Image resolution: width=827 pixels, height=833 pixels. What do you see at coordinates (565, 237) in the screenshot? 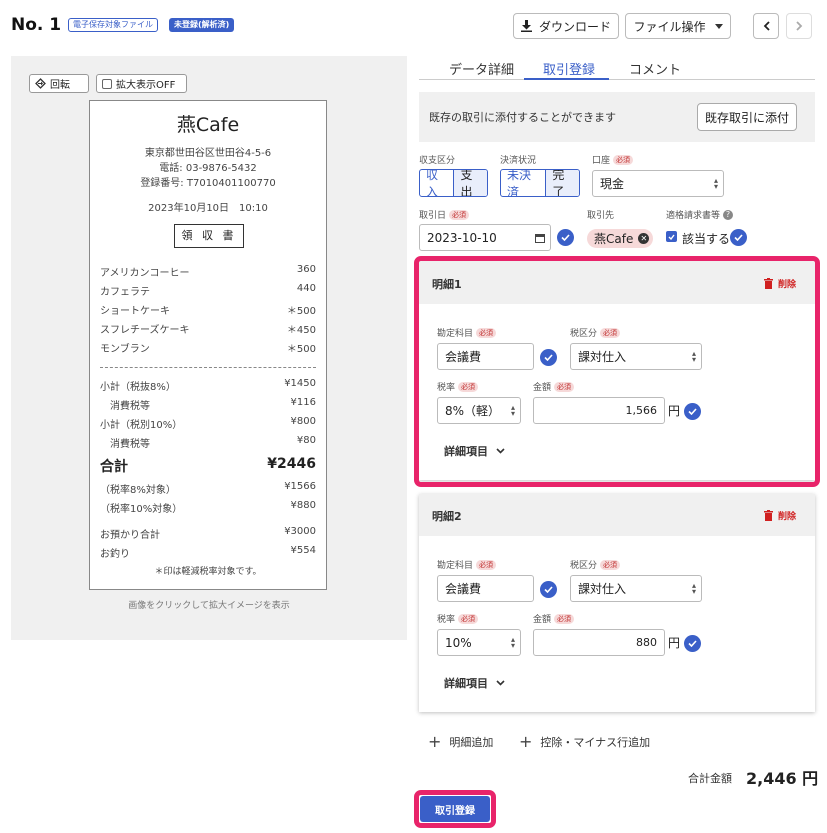
I see `date-verified-icon` at bounding box center [565, 237].